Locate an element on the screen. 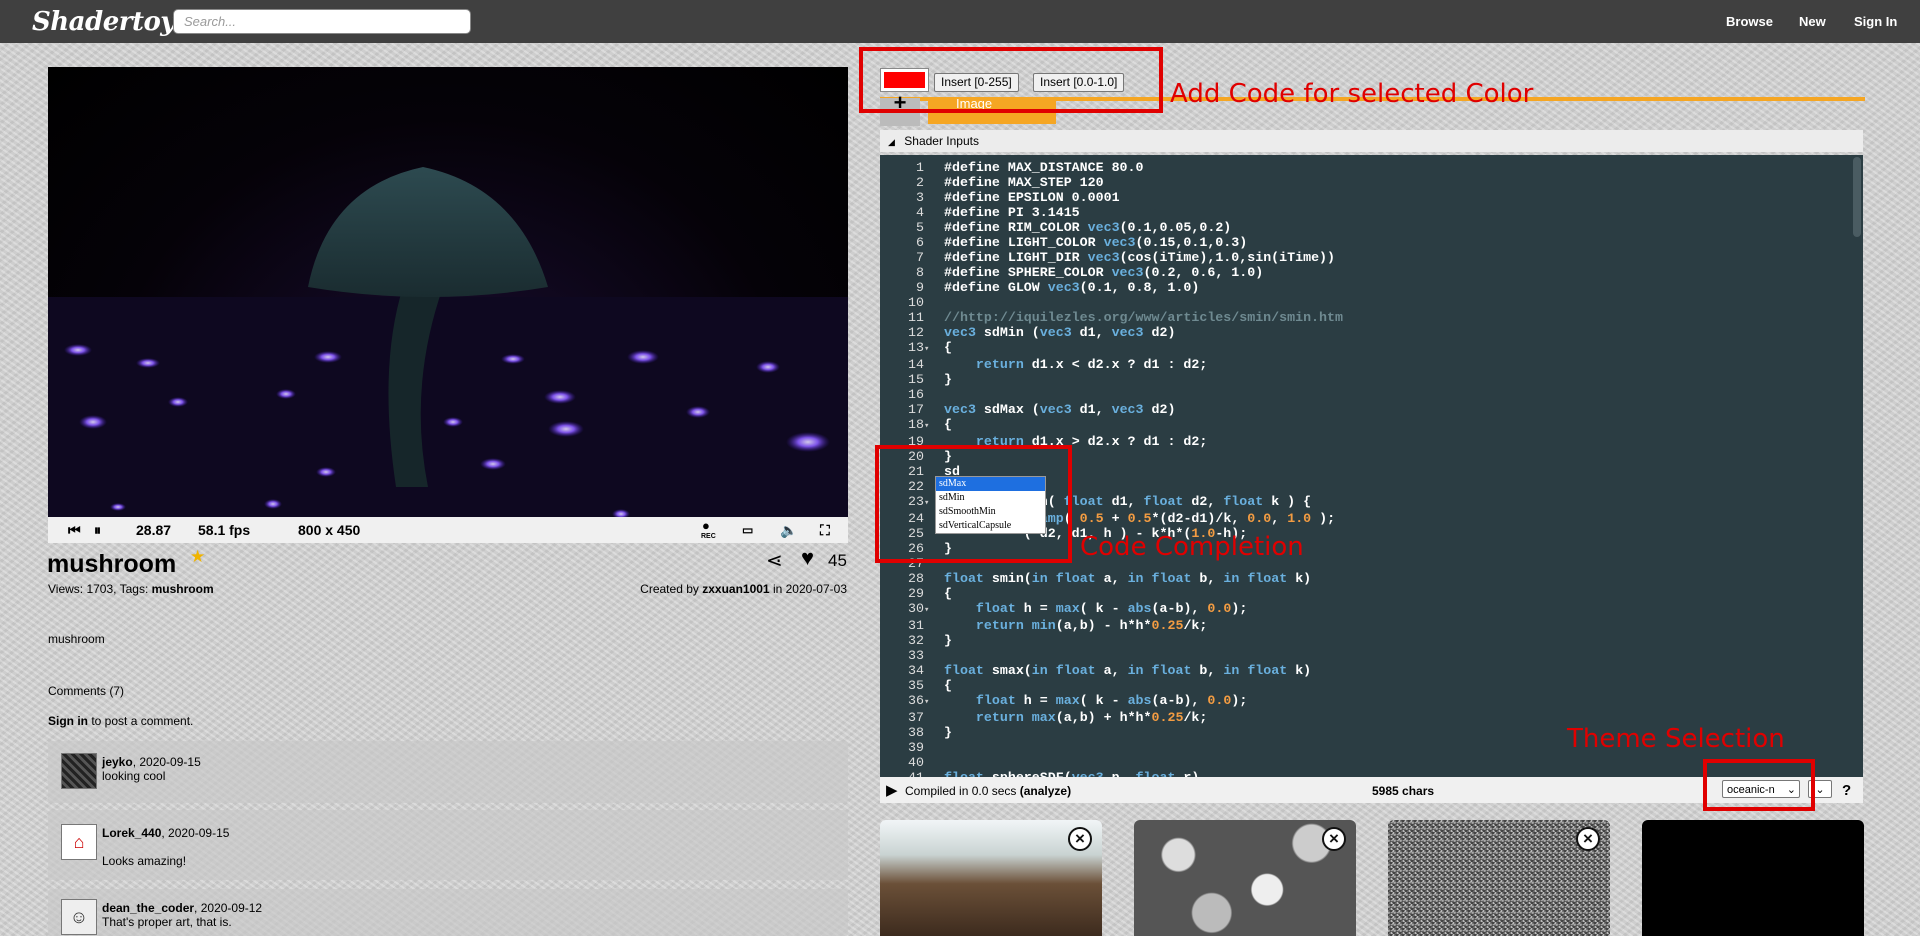 The height and width of the screenshot is (936, 1920). channel-0: × is located at coordinates (991, 878).